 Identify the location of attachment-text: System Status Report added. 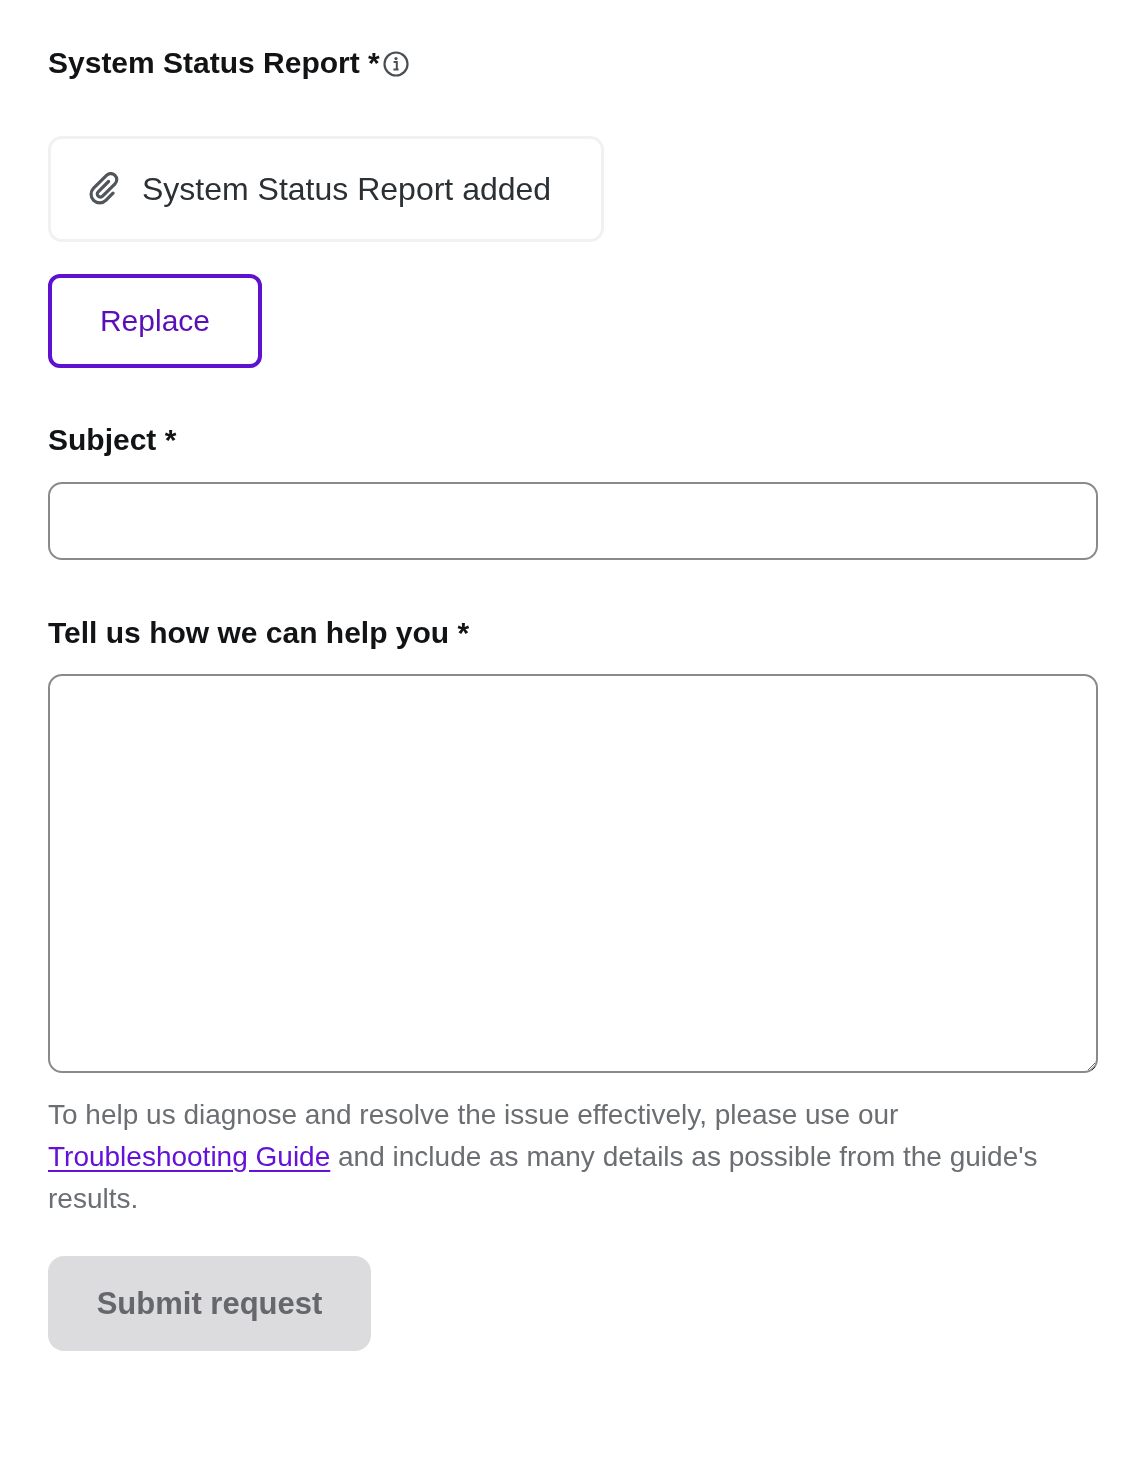
(347, 189).